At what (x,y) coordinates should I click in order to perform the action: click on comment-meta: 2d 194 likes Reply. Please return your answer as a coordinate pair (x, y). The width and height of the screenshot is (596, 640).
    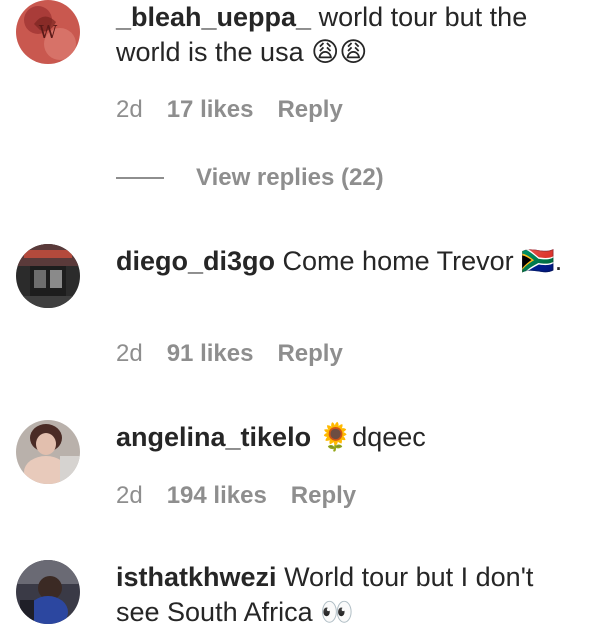
    Looking at the image, I should click on (236, 496).